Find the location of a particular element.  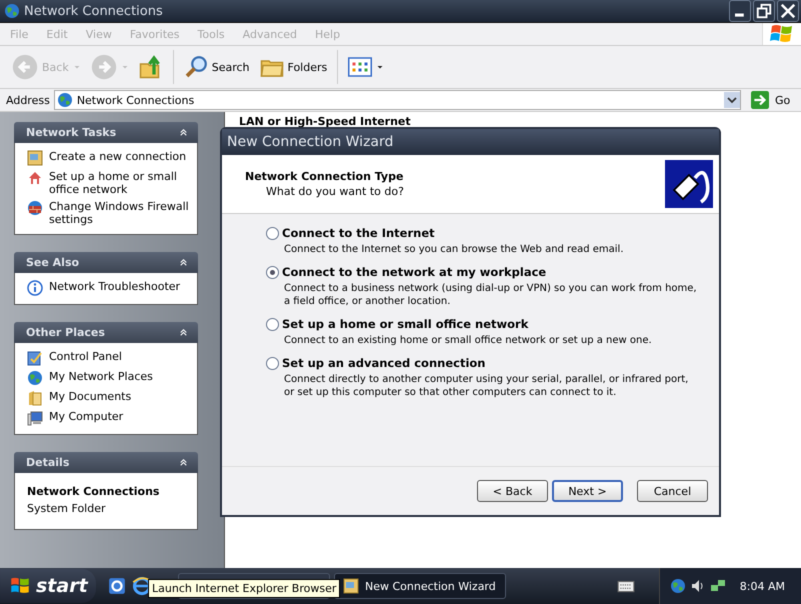

start-button: start is located at coordinates (48, 586).